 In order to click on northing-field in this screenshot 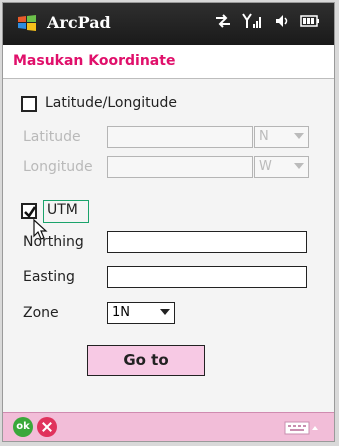, I will do `click(207, 242)`.